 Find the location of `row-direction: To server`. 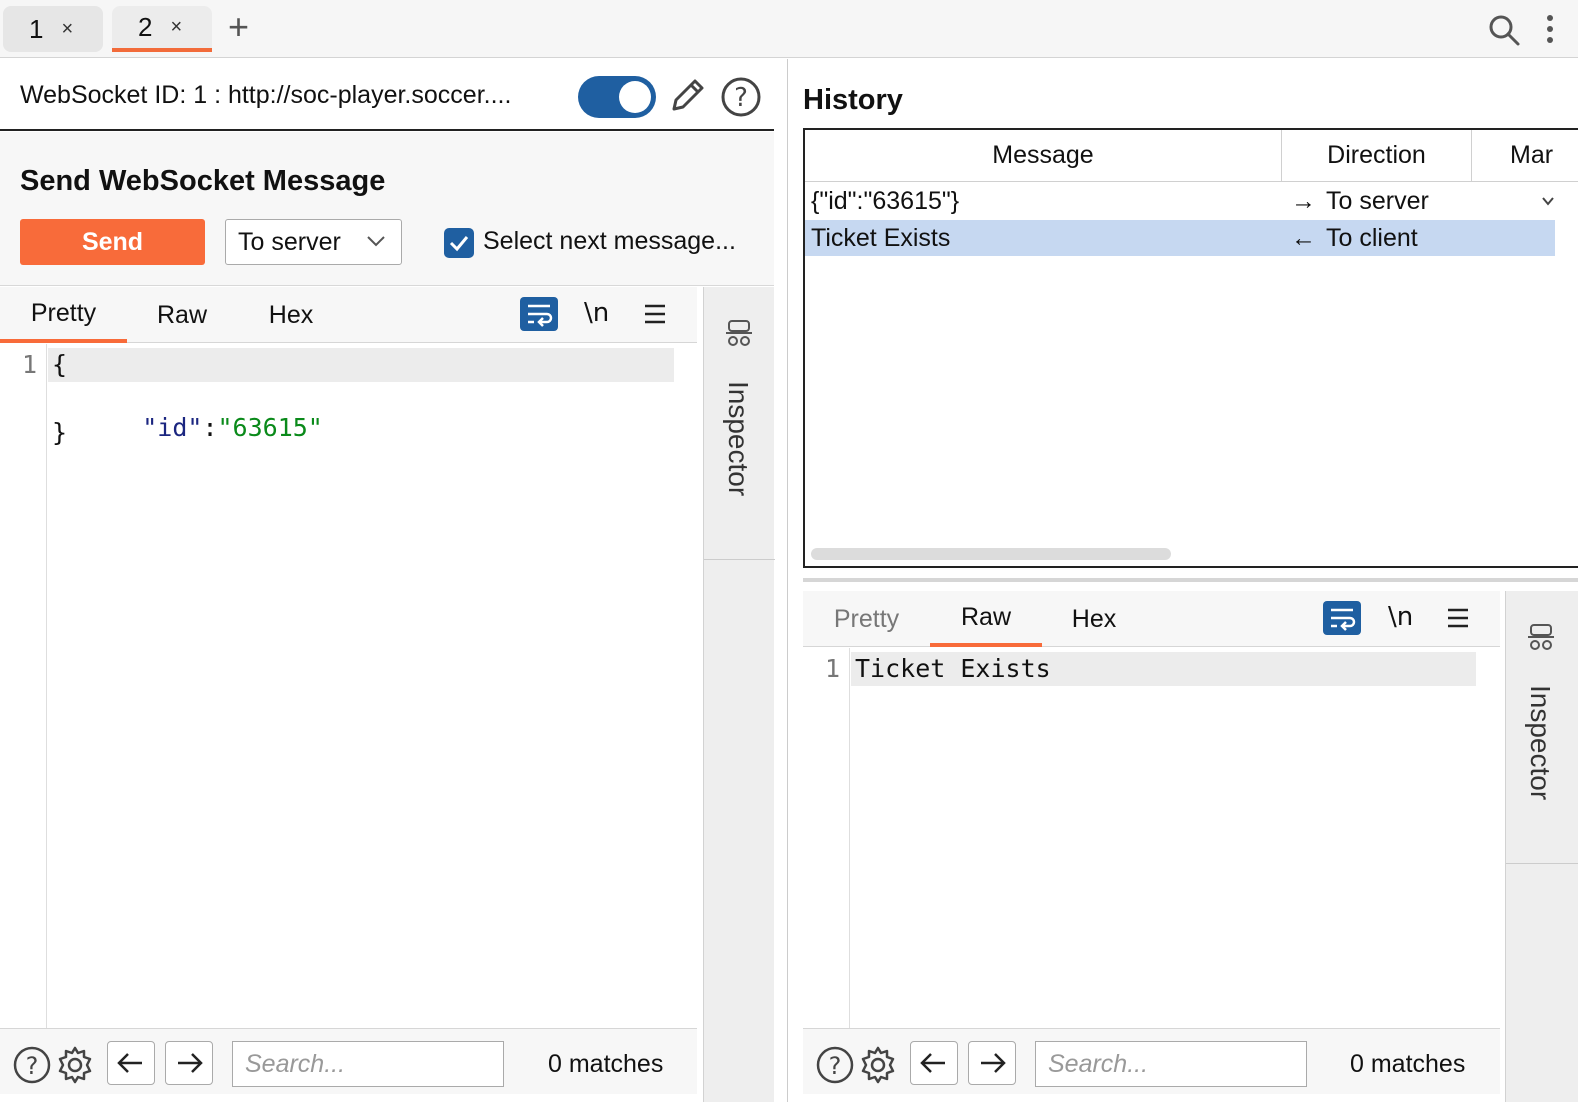

row-direction: To server is located at coordinates (1377, 200).